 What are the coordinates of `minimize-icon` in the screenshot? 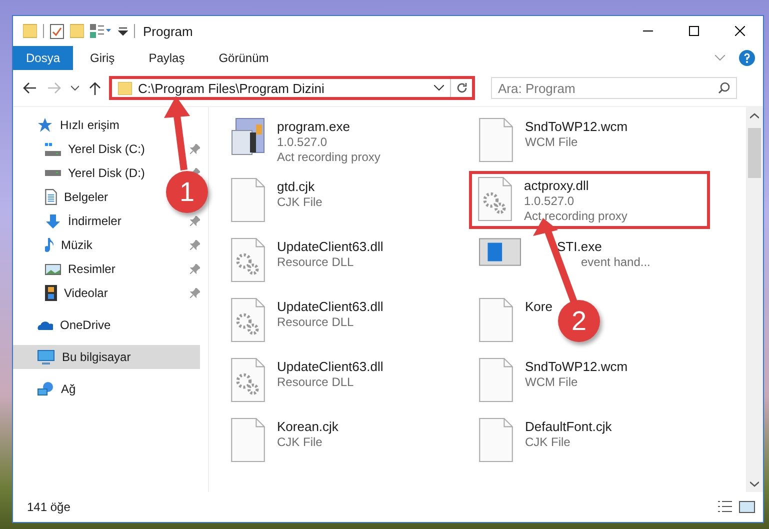 It's located at (648, 31).